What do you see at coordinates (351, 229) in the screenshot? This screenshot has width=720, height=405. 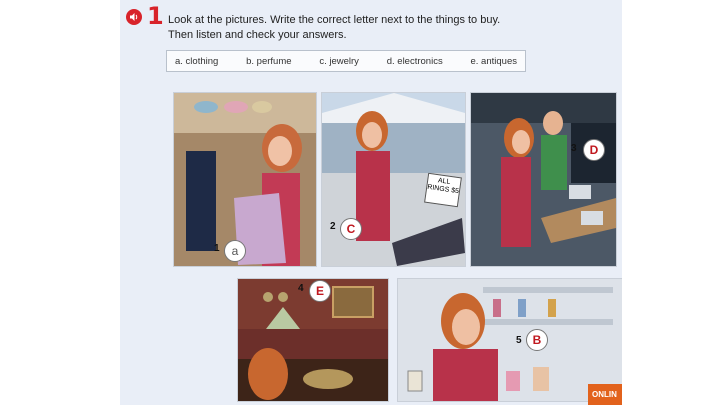 I see `answer-circle: C` at bounding box center [351, 229].